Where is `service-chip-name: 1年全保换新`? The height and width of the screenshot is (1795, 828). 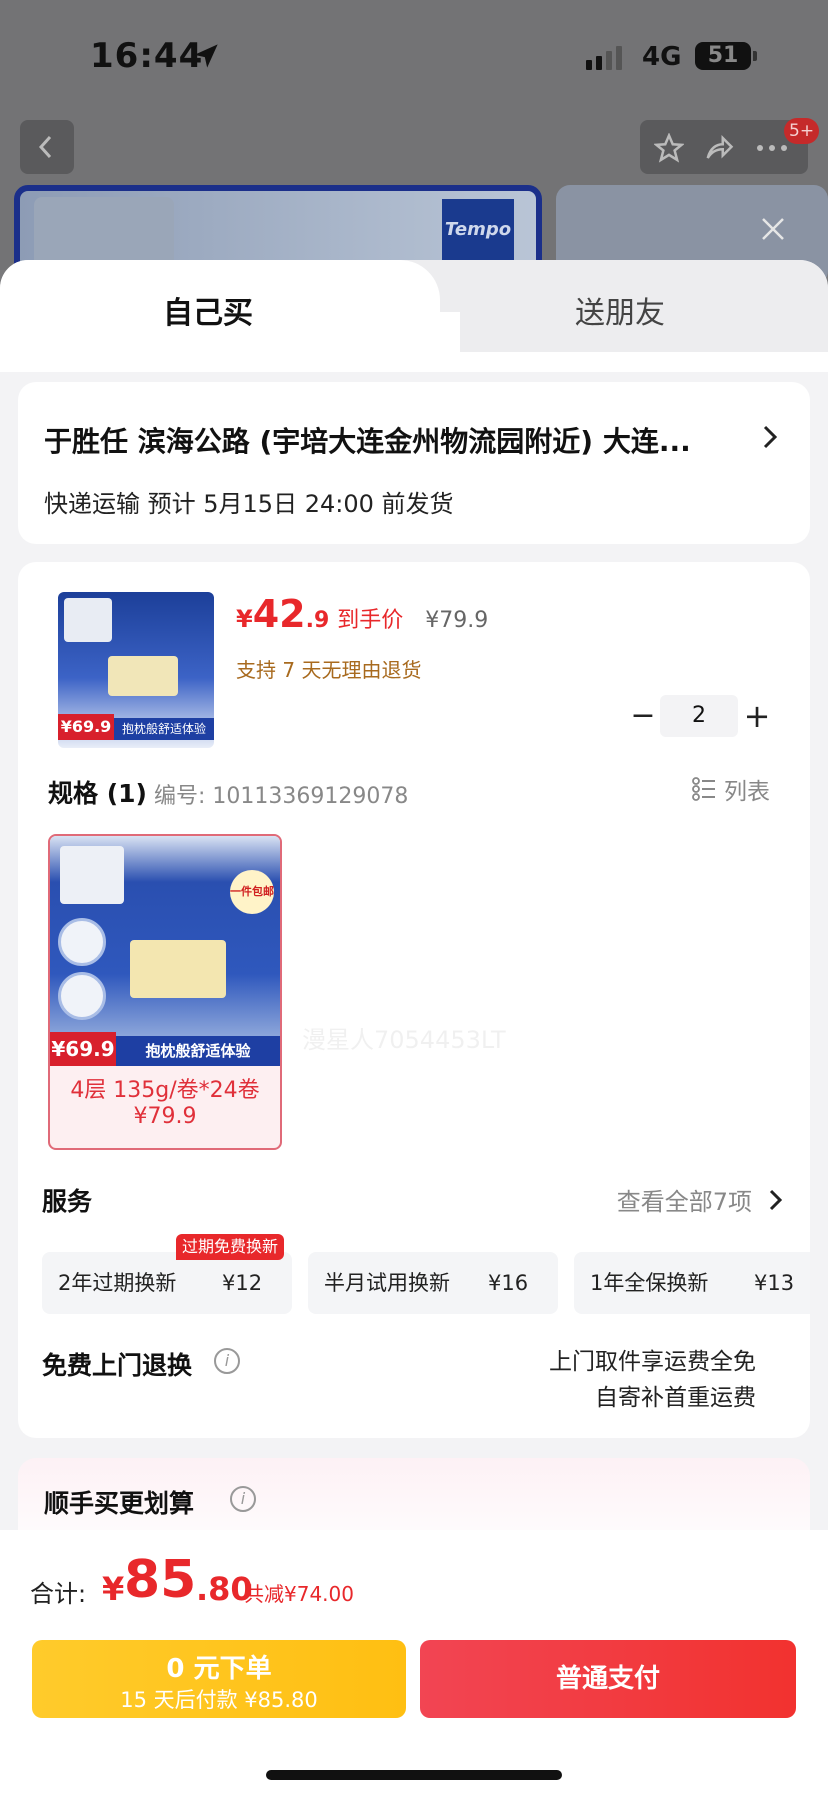
service-chip-name: 1年全保换新 is located at coordinates (649, 1283).